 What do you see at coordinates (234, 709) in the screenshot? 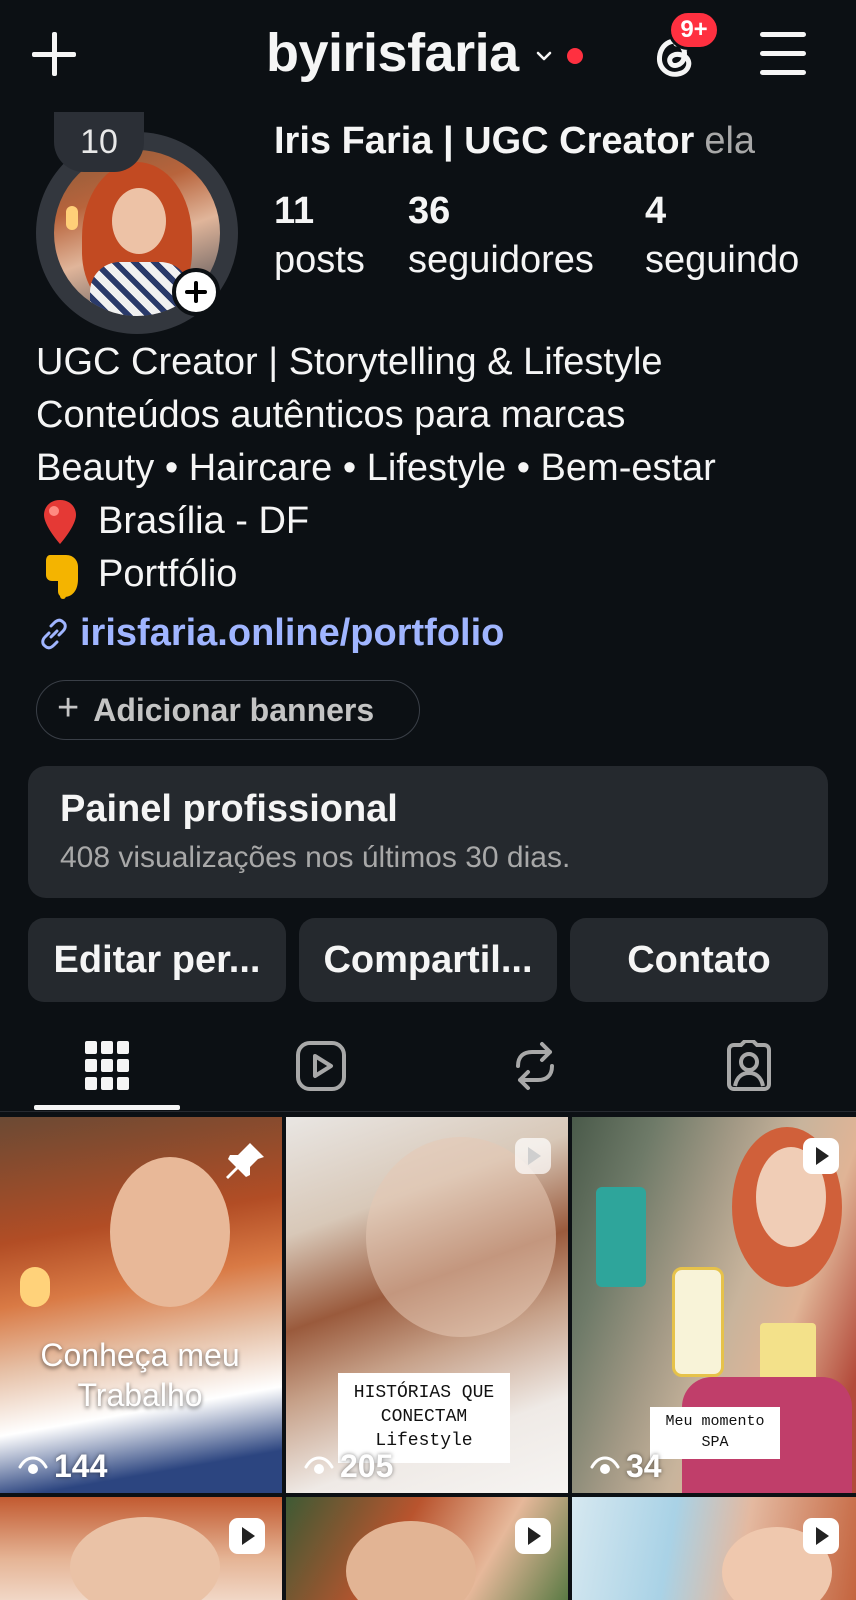
I see `add-banners-label: Adicionar banners` at bounding box center [234, 709].